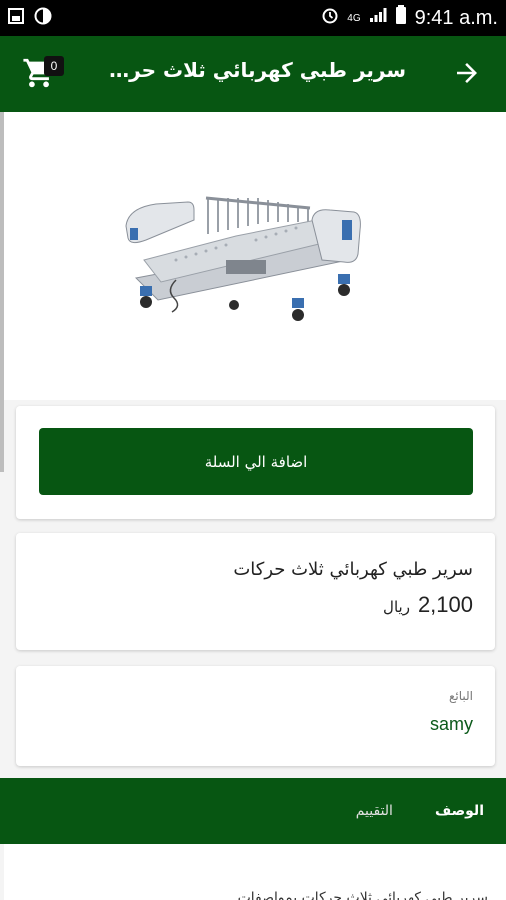 The width and height of the screenshot is (506, 900). Describe the element at coordinates (396, 607) in the screenshot. I see `price-currency: ريال` at that location.